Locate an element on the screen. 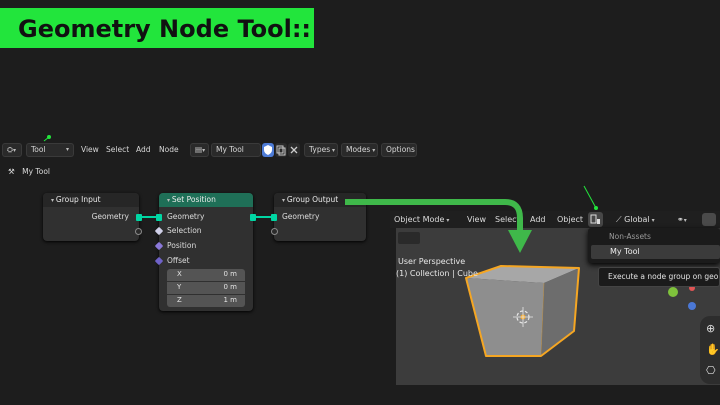 The image size is (720, 405). annotation-arrow is located at coordinates (438, 226).